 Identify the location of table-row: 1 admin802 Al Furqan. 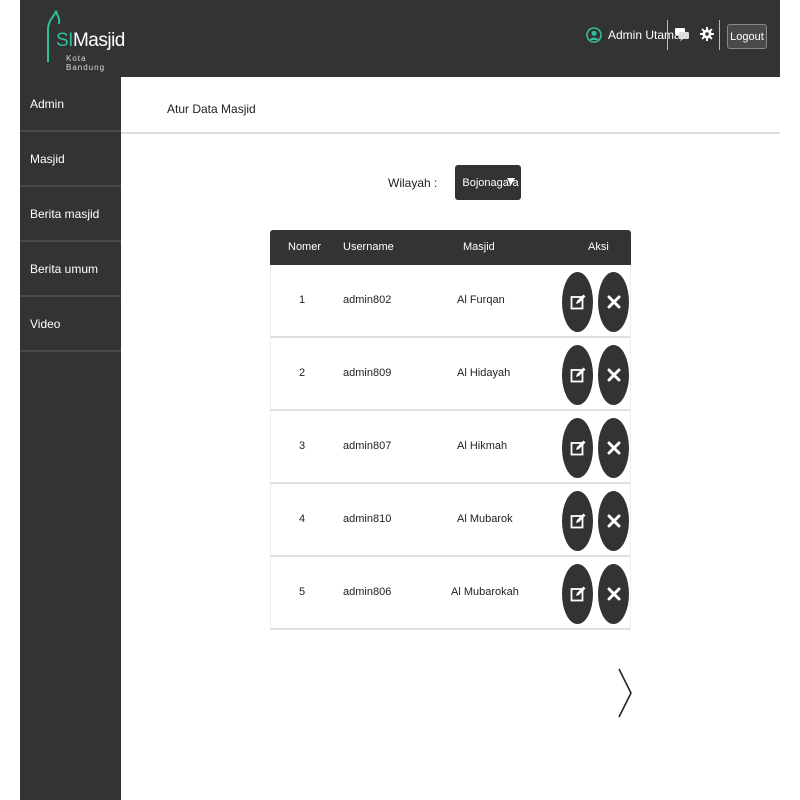
(450, 301).